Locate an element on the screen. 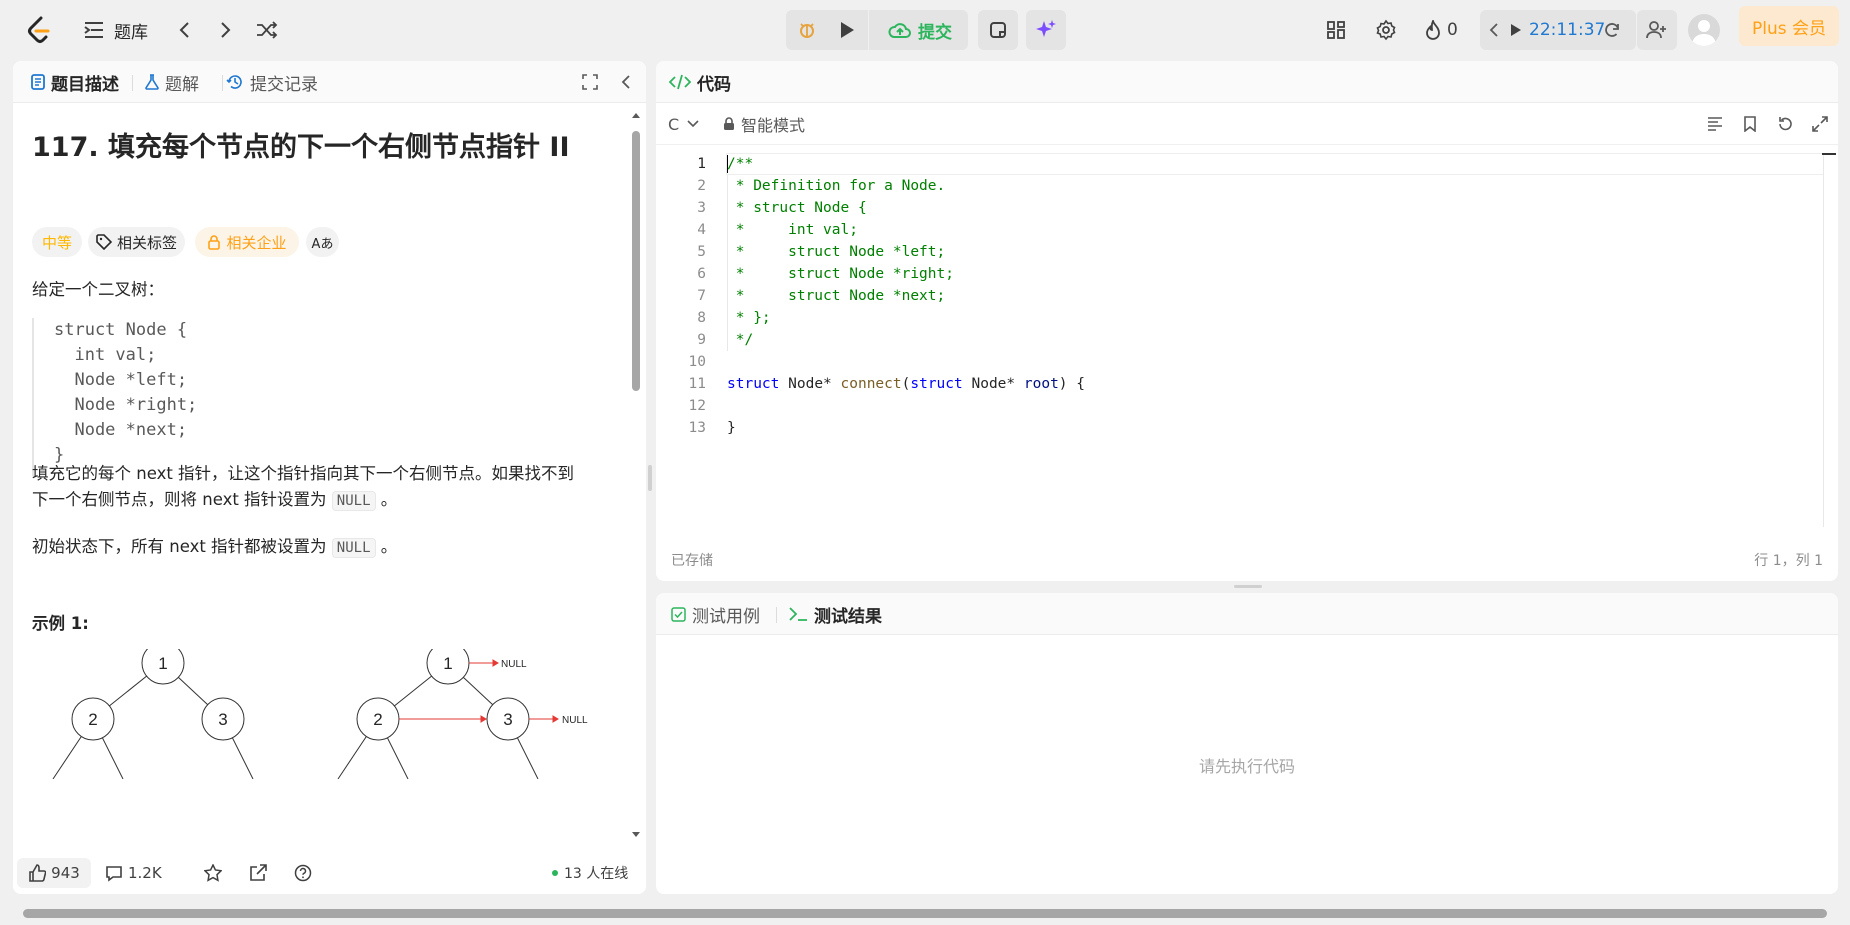 The height and width of the screenshot is (925, 1850). example-tree-figure: 1 2 3 1 2 3 NULL NULL is located at coordinates (320, 714).